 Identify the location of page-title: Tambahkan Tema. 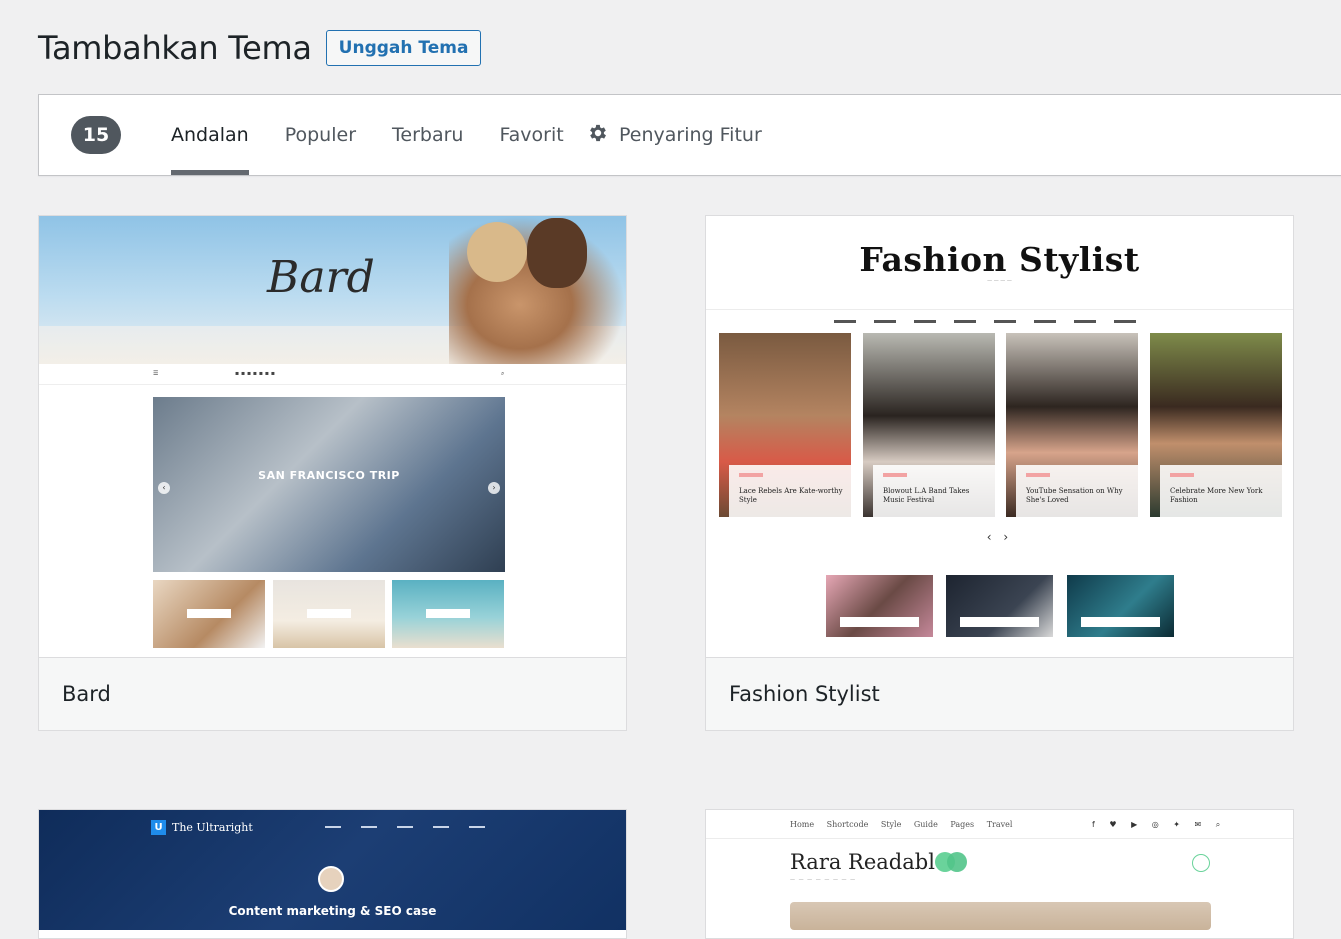
(175, 48).